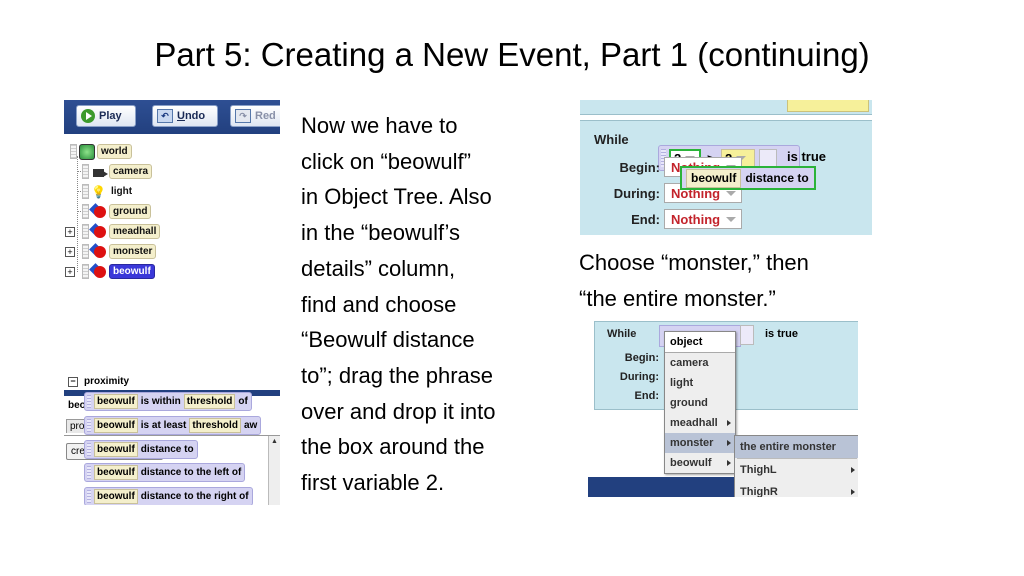 The width and height of the screenshot is (1024, 576). Describe the element at coordinates (380, 233) in the screenshot. I see `instruction-line: in the “beowulf’s` at that location.